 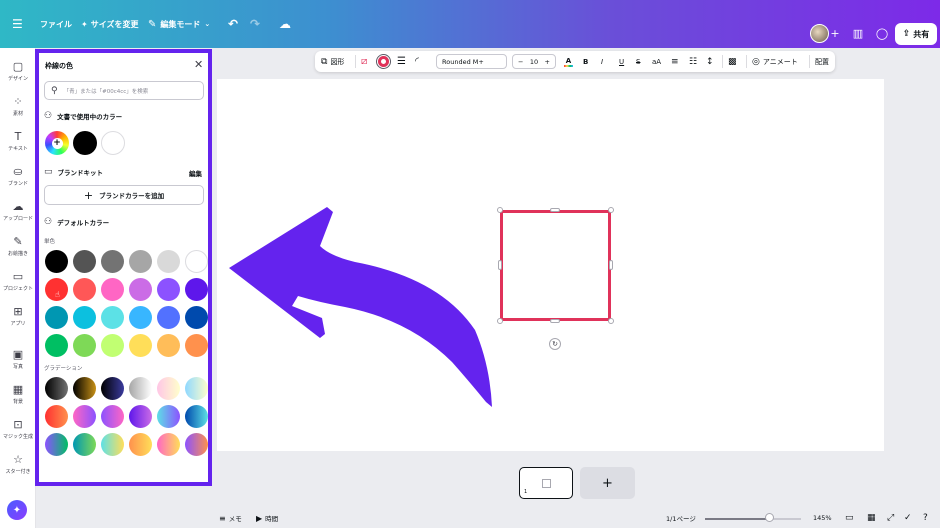 I want to click on fullscreen-button: ⤢, so click(x=890, y=518).